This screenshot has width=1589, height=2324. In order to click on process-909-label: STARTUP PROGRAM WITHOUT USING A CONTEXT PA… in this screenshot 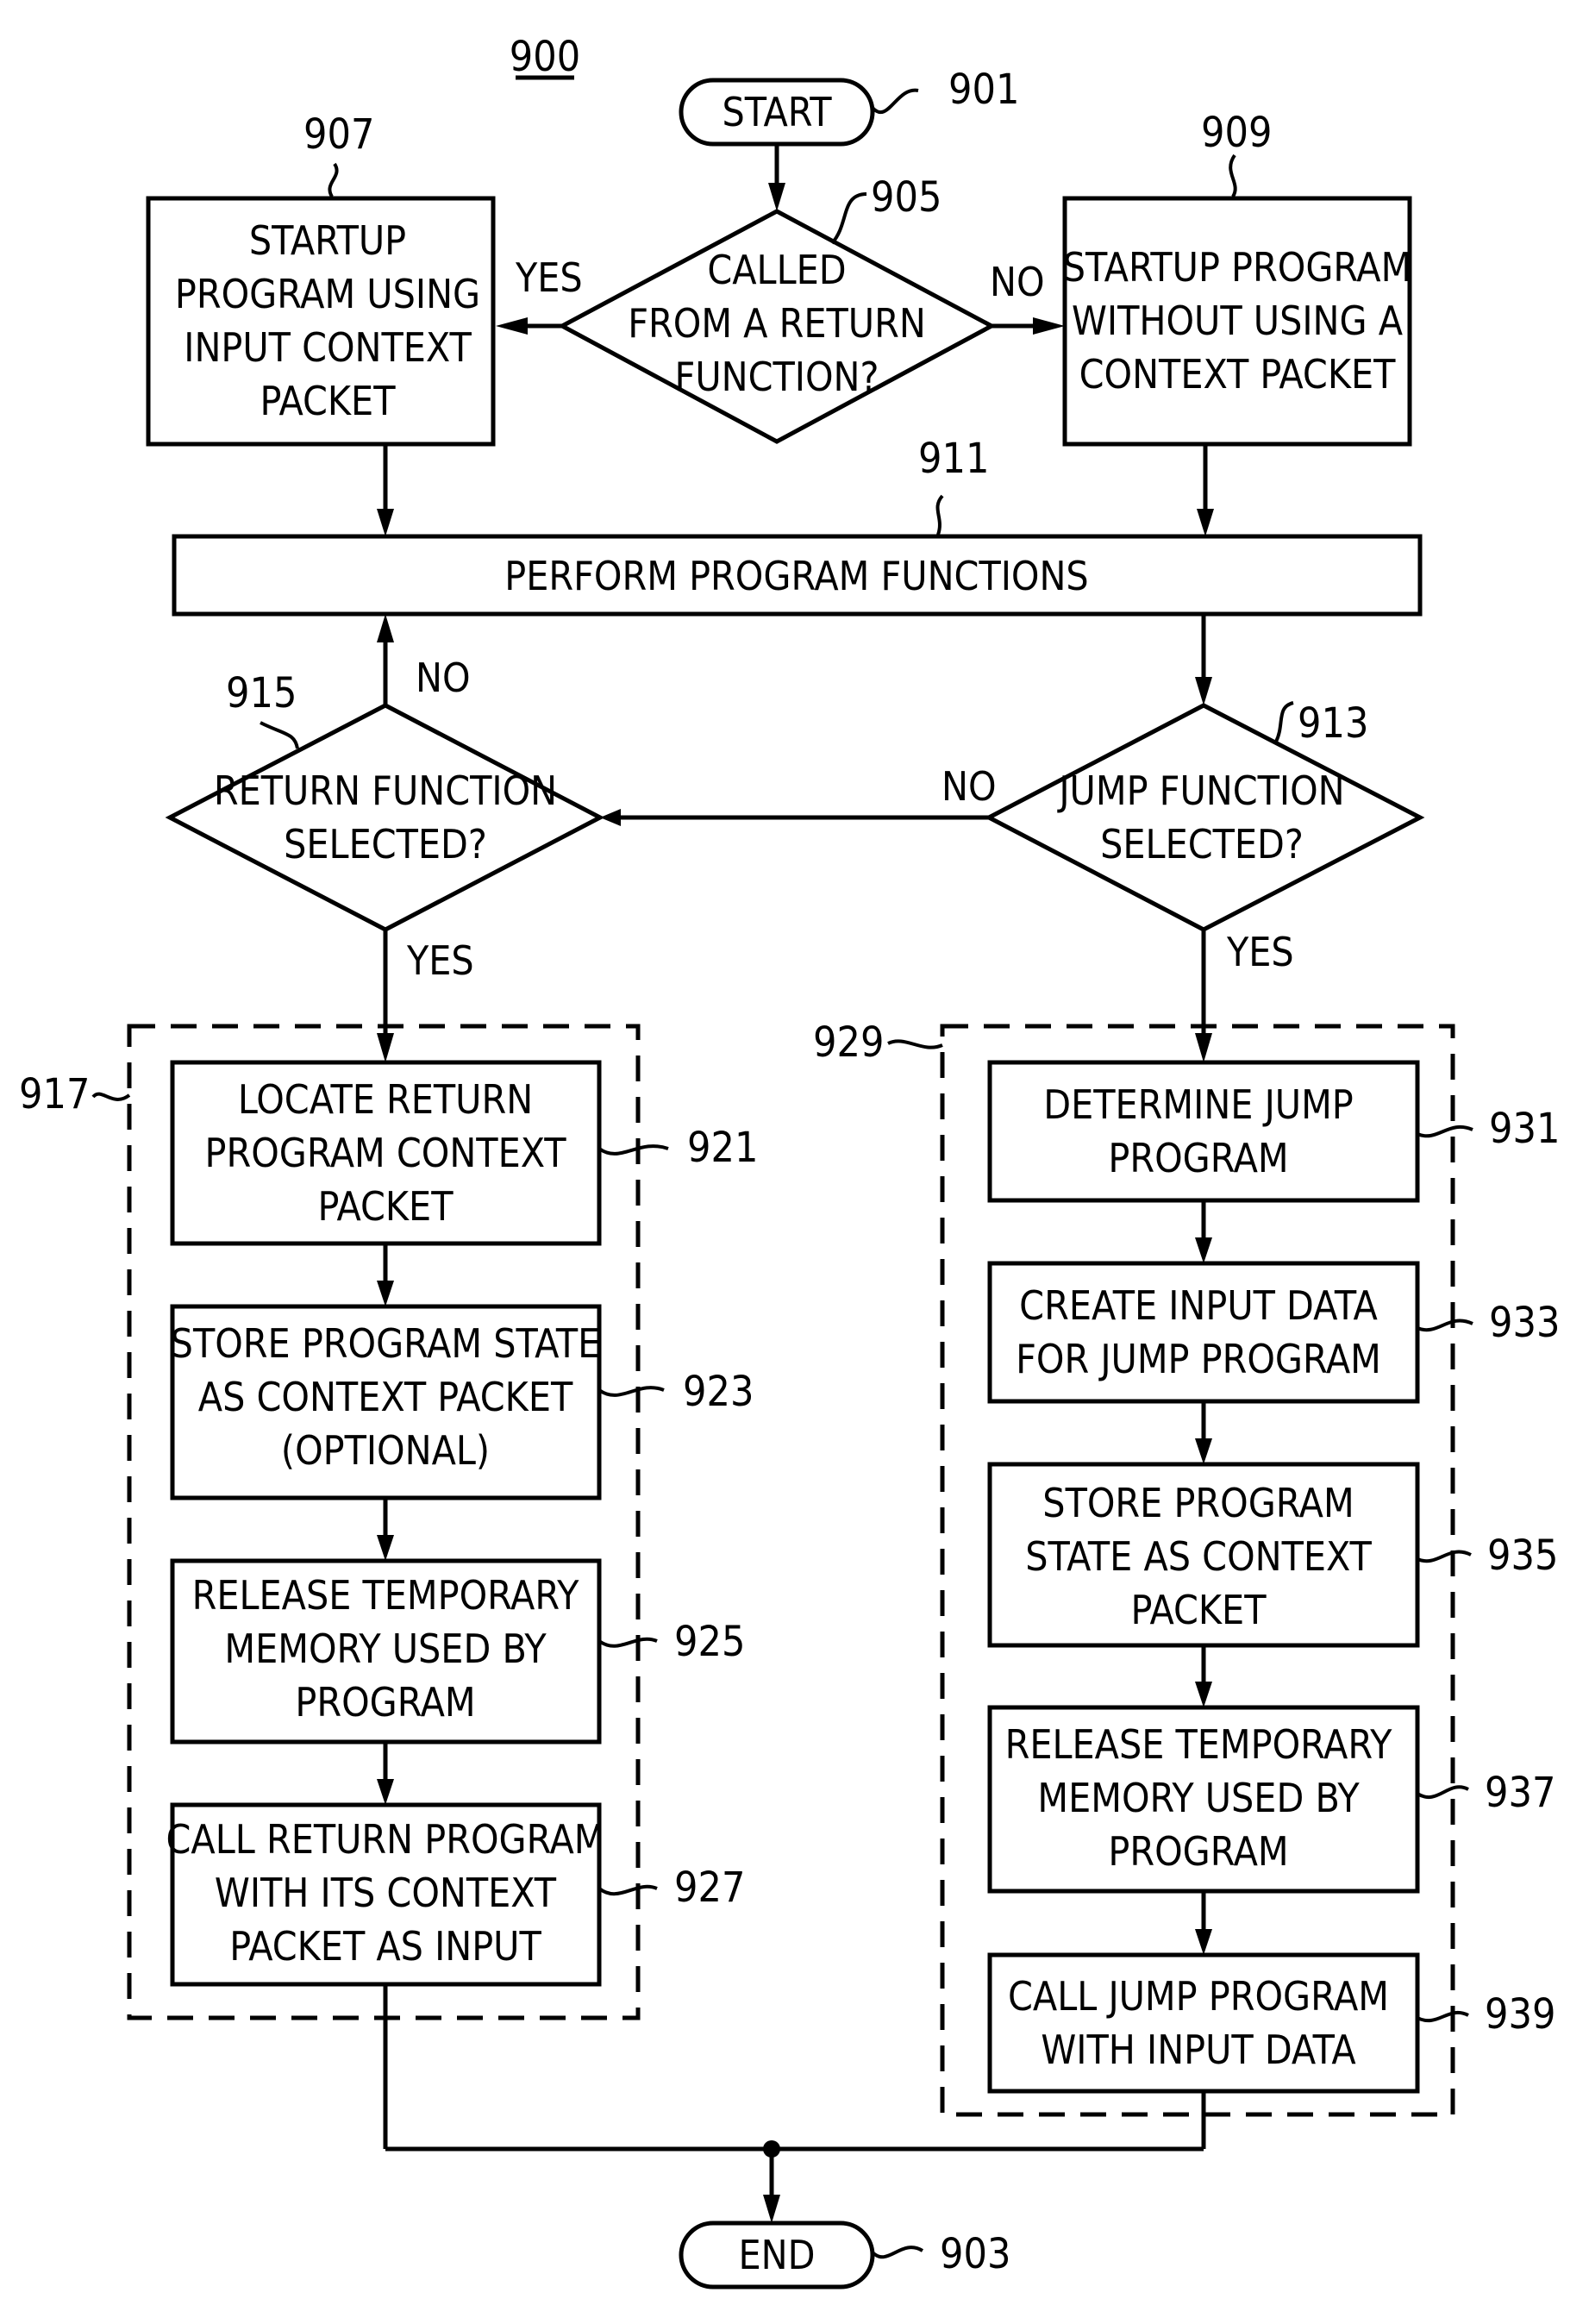, I will do `click(1237, 321)`.